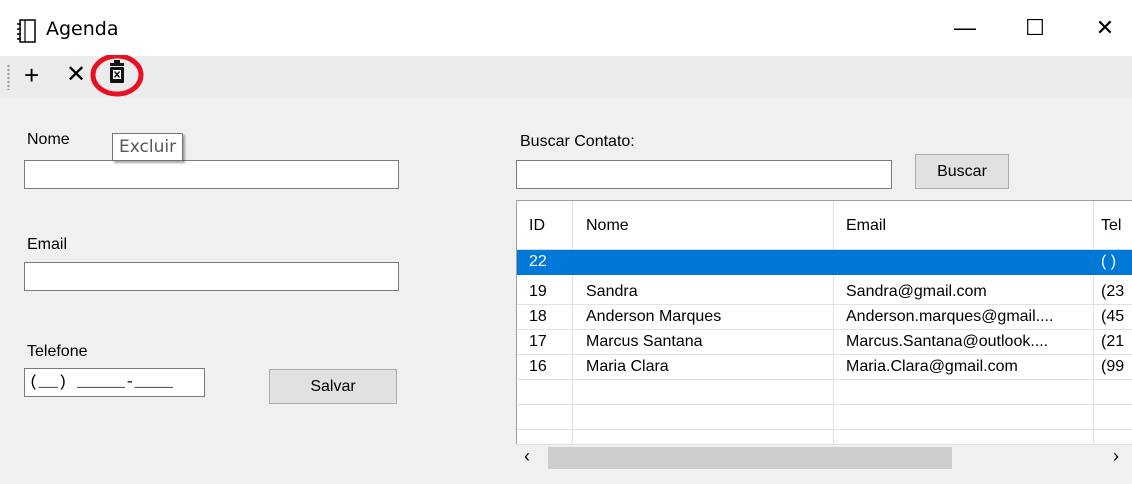 This screenshot has height=484, width=1132. I want to click on cell-tel: (21, so click(1113, 341).